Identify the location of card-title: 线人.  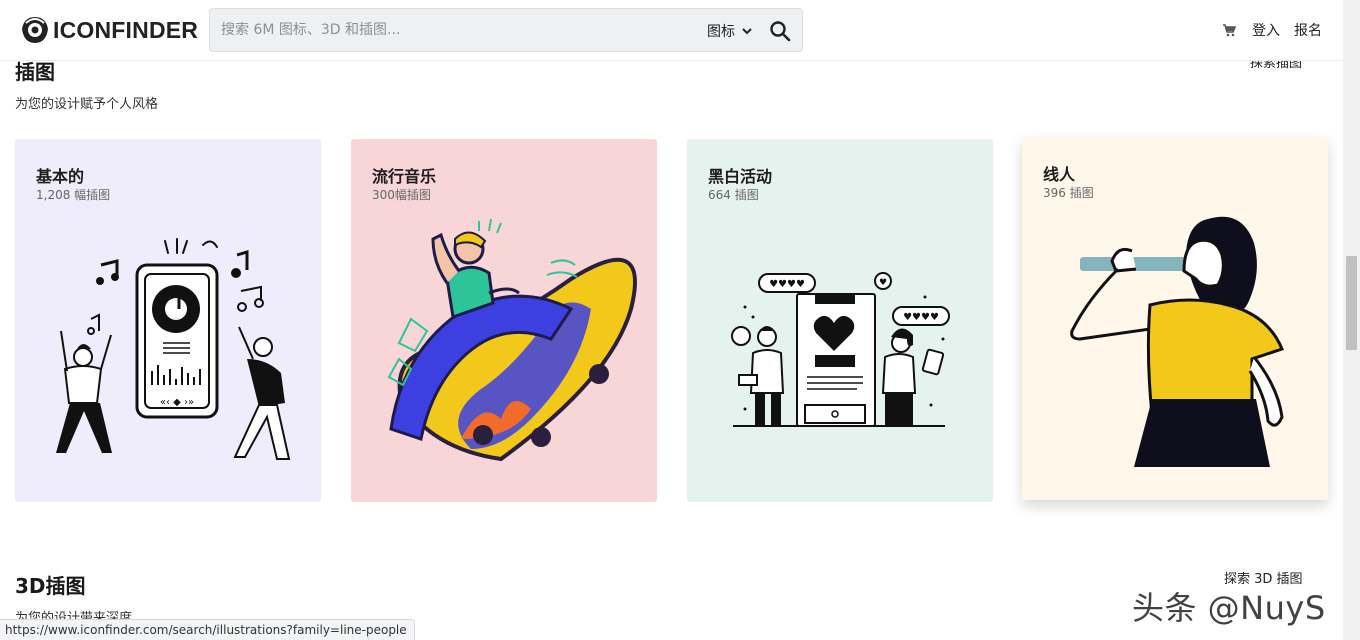
(1059, 174).